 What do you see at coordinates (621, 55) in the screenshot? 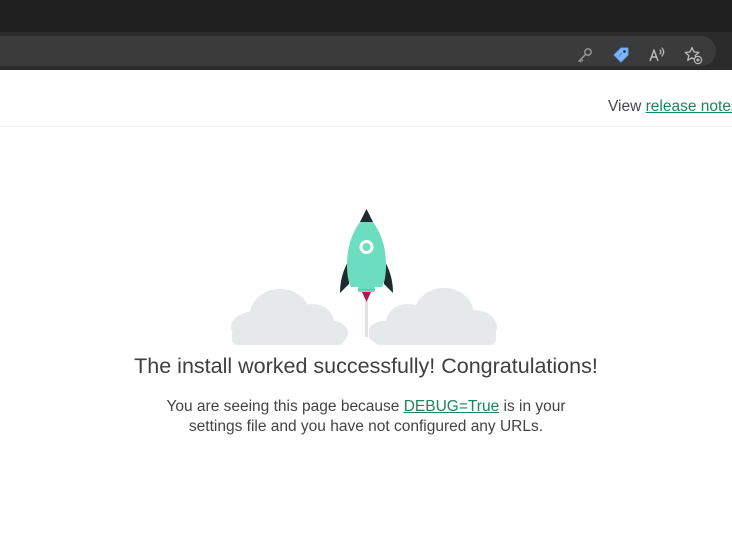
I see `price-tag-icon` at bounding box center [621, 55].